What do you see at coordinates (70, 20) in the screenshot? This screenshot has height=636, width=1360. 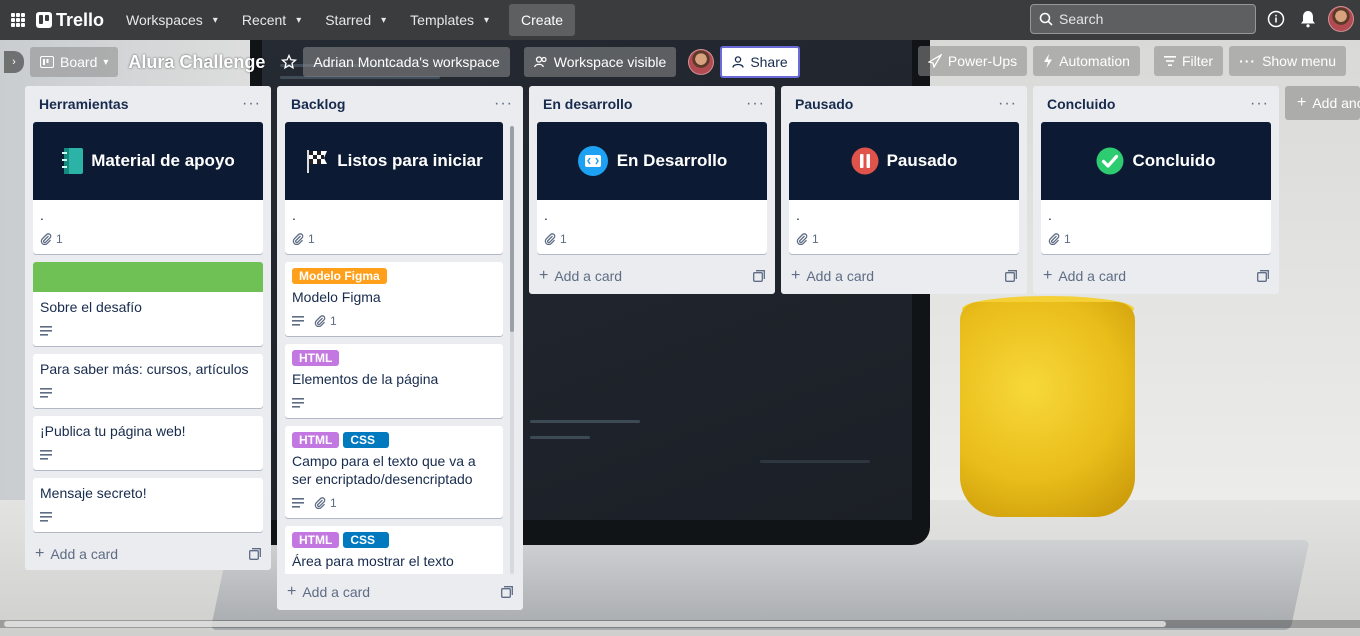 I see `trello-logo: Trello` at bounding box center [70, 20].